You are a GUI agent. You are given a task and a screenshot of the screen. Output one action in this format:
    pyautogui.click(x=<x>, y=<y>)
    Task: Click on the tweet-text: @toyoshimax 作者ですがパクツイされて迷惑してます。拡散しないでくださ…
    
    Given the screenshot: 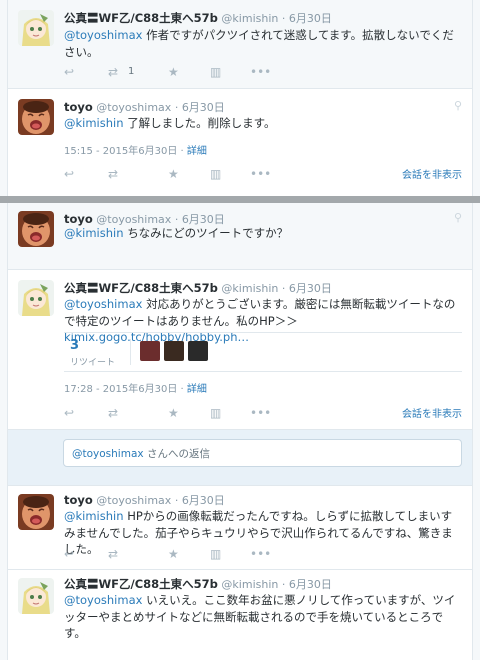 What is the action you would take?
    pyautogui.click(x=262, y=43)
    